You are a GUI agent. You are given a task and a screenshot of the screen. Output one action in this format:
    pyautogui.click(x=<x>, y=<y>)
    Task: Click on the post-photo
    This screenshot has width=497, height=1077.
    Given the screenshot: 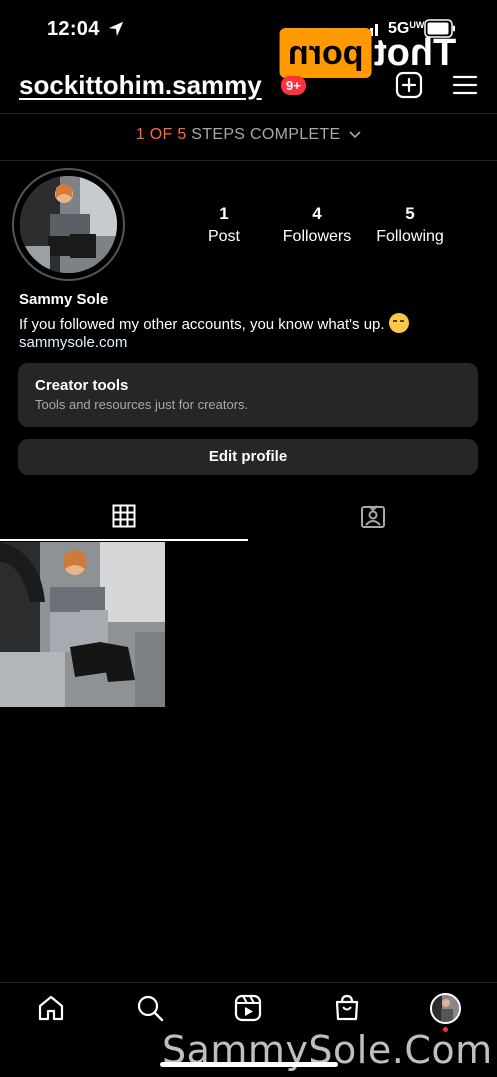 What is the action you would take?
    pyautogui.click(x=82, y=624)
    